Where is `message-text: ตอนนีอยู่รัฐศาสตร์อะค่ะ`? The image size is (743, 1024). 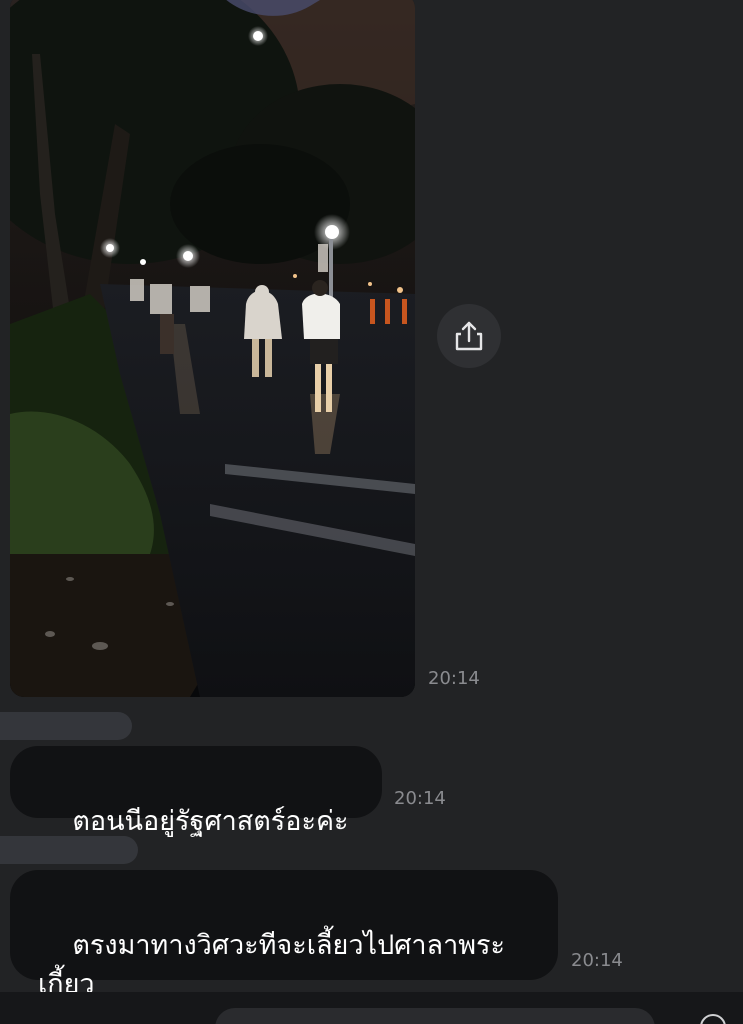 message-text: ตอนนีอยู่รัฐศาสตร์อะค่ะ is located at coordinates (210, 821).